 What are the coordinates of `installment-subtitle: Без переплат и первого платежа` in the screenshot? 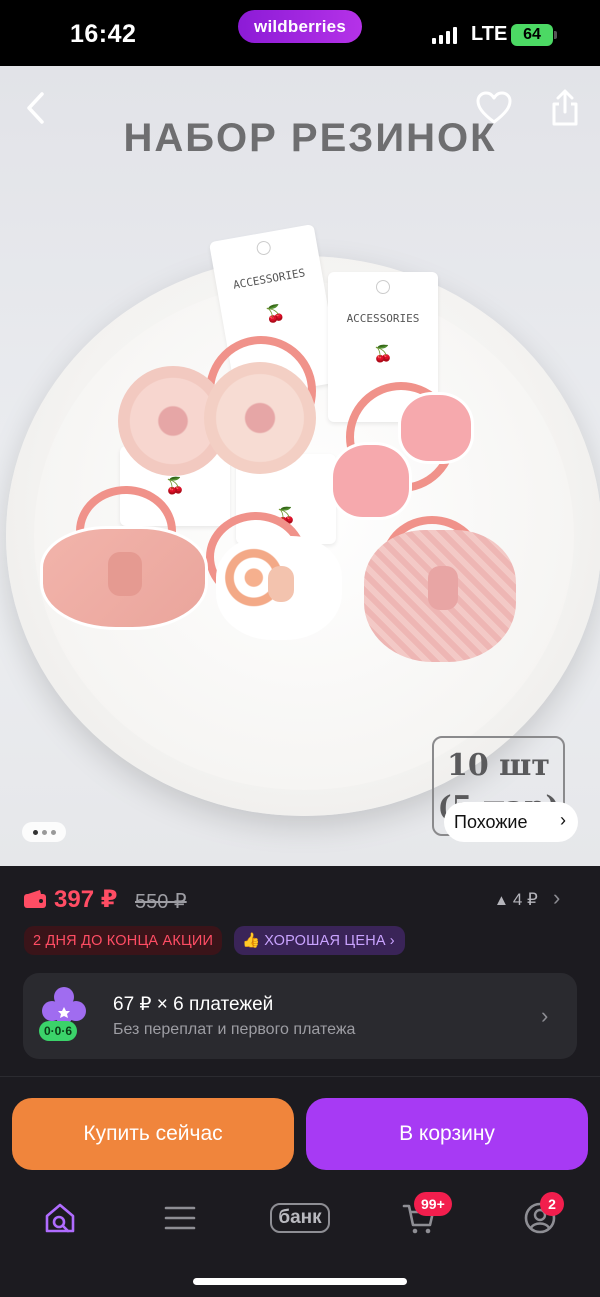 It's located at (234, 1029).